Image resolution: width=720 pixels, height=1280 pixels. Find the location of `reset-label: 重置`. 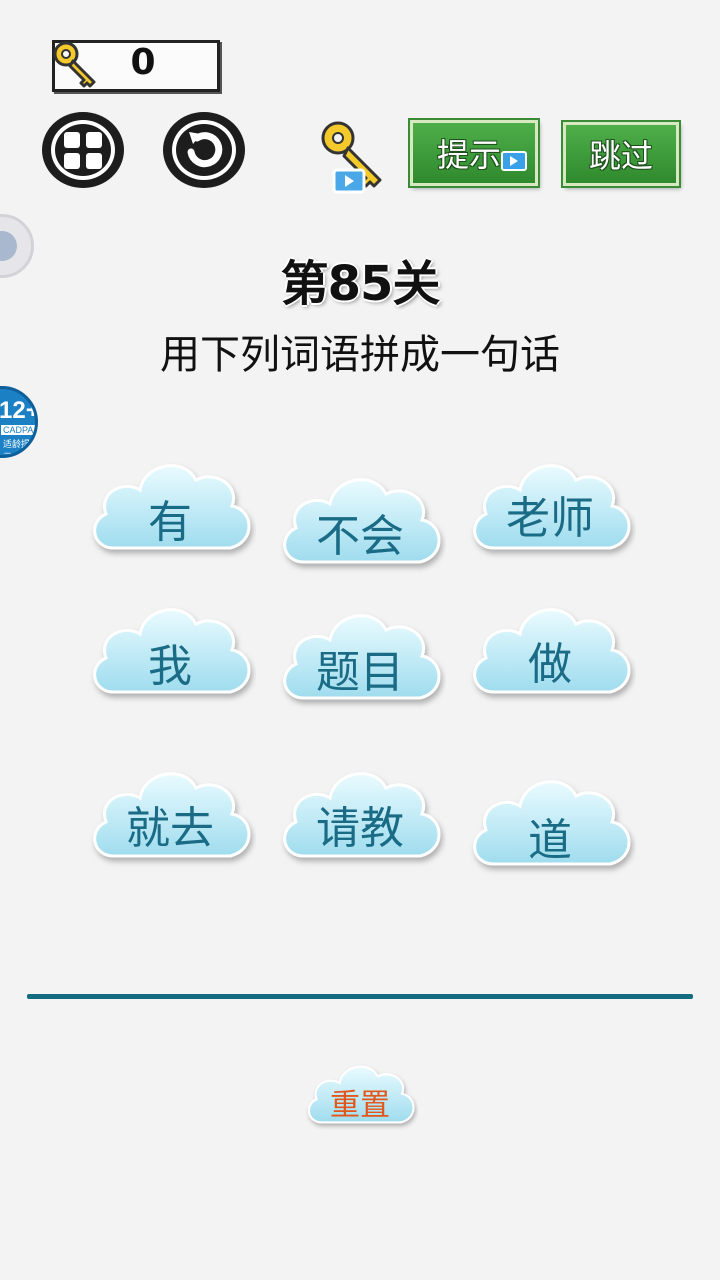

reset-label: 重置 is located at coordinates (360, 1105).